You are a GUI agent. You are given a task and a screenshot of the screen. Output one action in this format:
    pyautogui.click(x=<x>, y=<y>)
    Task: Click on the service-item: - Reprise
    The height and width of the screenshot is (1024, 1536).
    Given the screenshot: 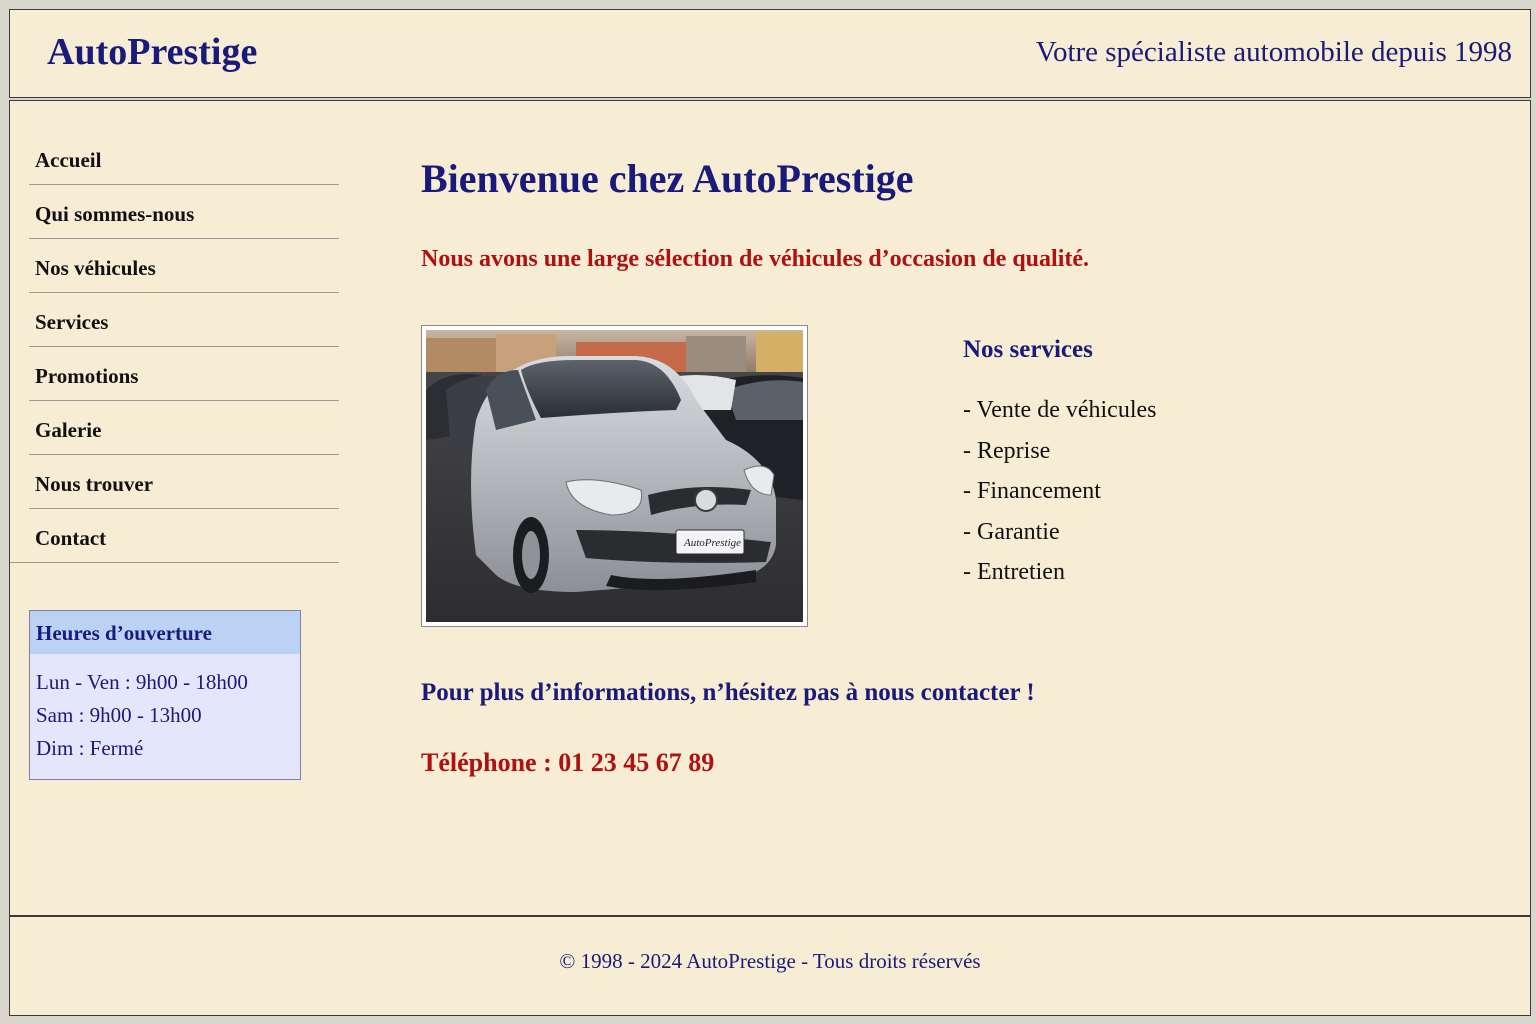 What is the action you would take?
    pyautogui.click(x=1007, y=450)
    